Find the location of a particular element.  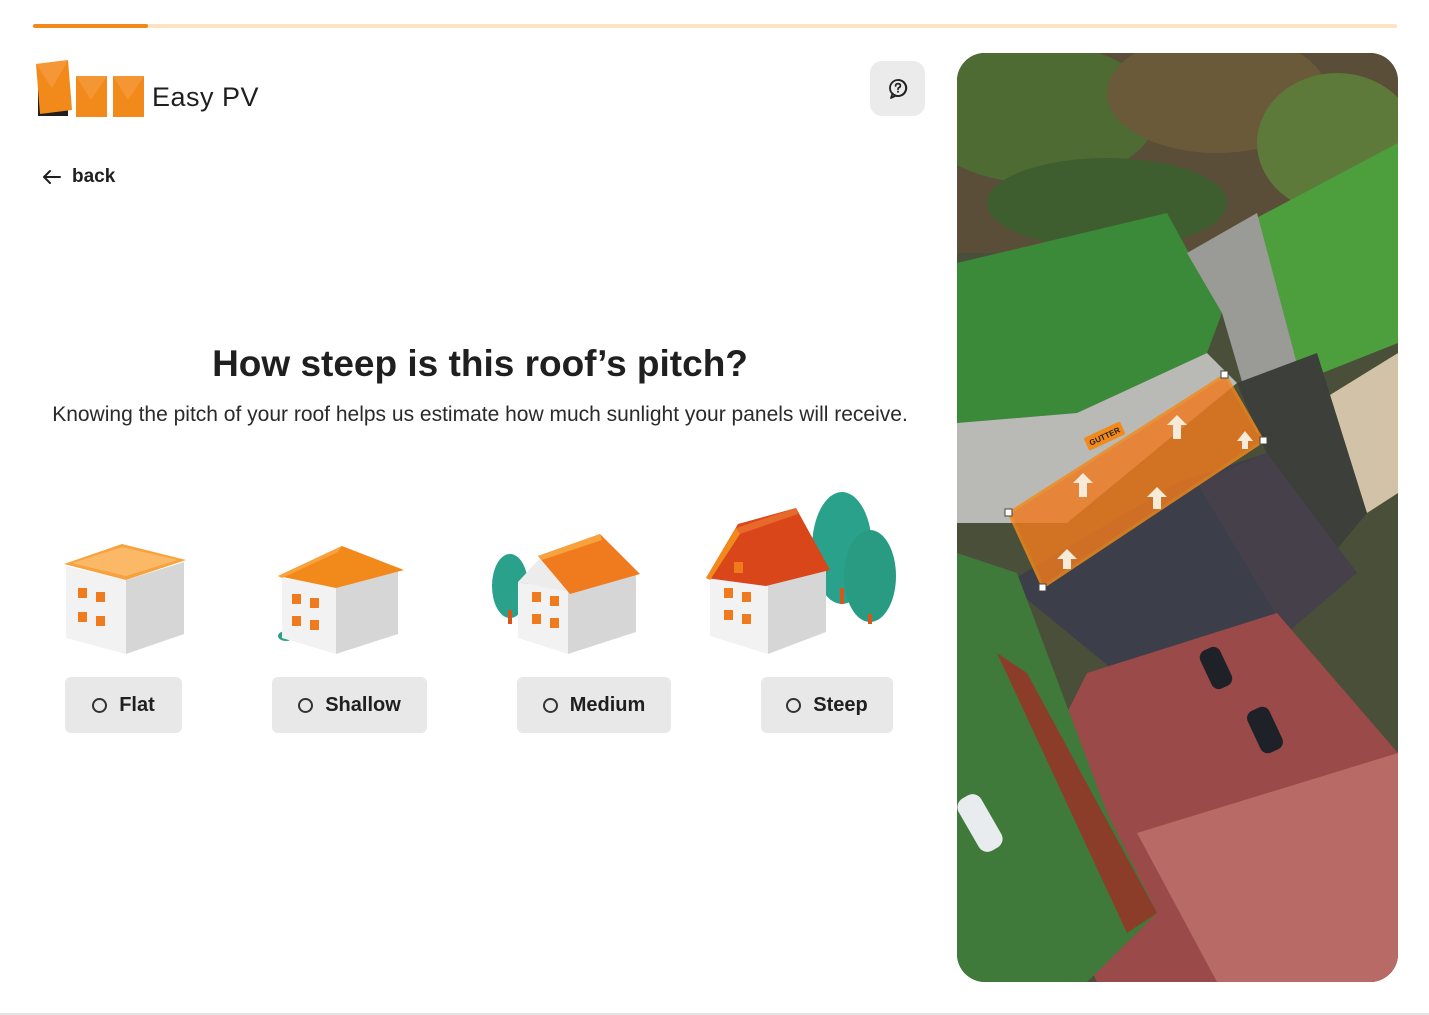

progress-bar-fill is located at coordinates (90, 26).